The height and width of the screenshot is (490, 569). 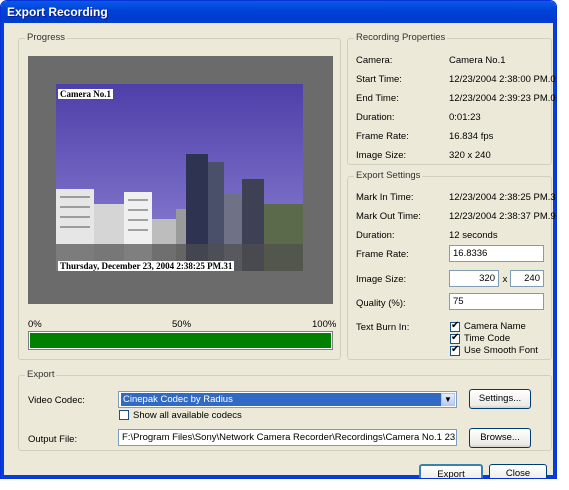 I want to click on quality-field: 75, so click(x=496, y=301).